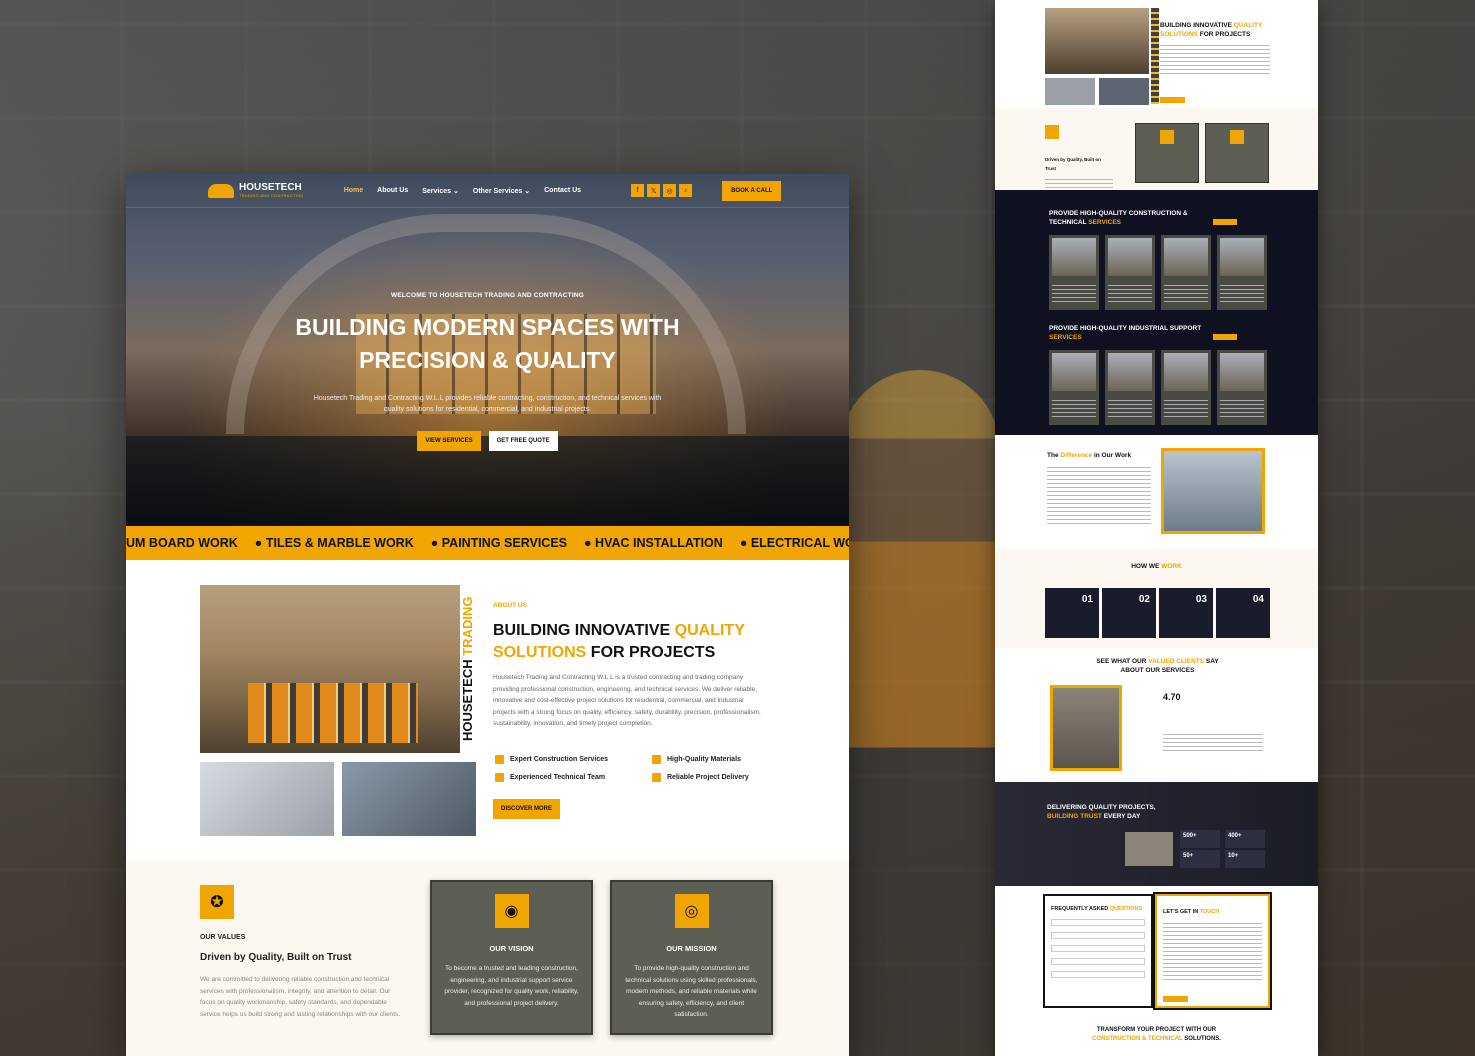 This screenshot has height=1056, width=1475. Describe the element at coordinates (409, 799) in the screenshot. I see `site-inspection-photo` at that location.